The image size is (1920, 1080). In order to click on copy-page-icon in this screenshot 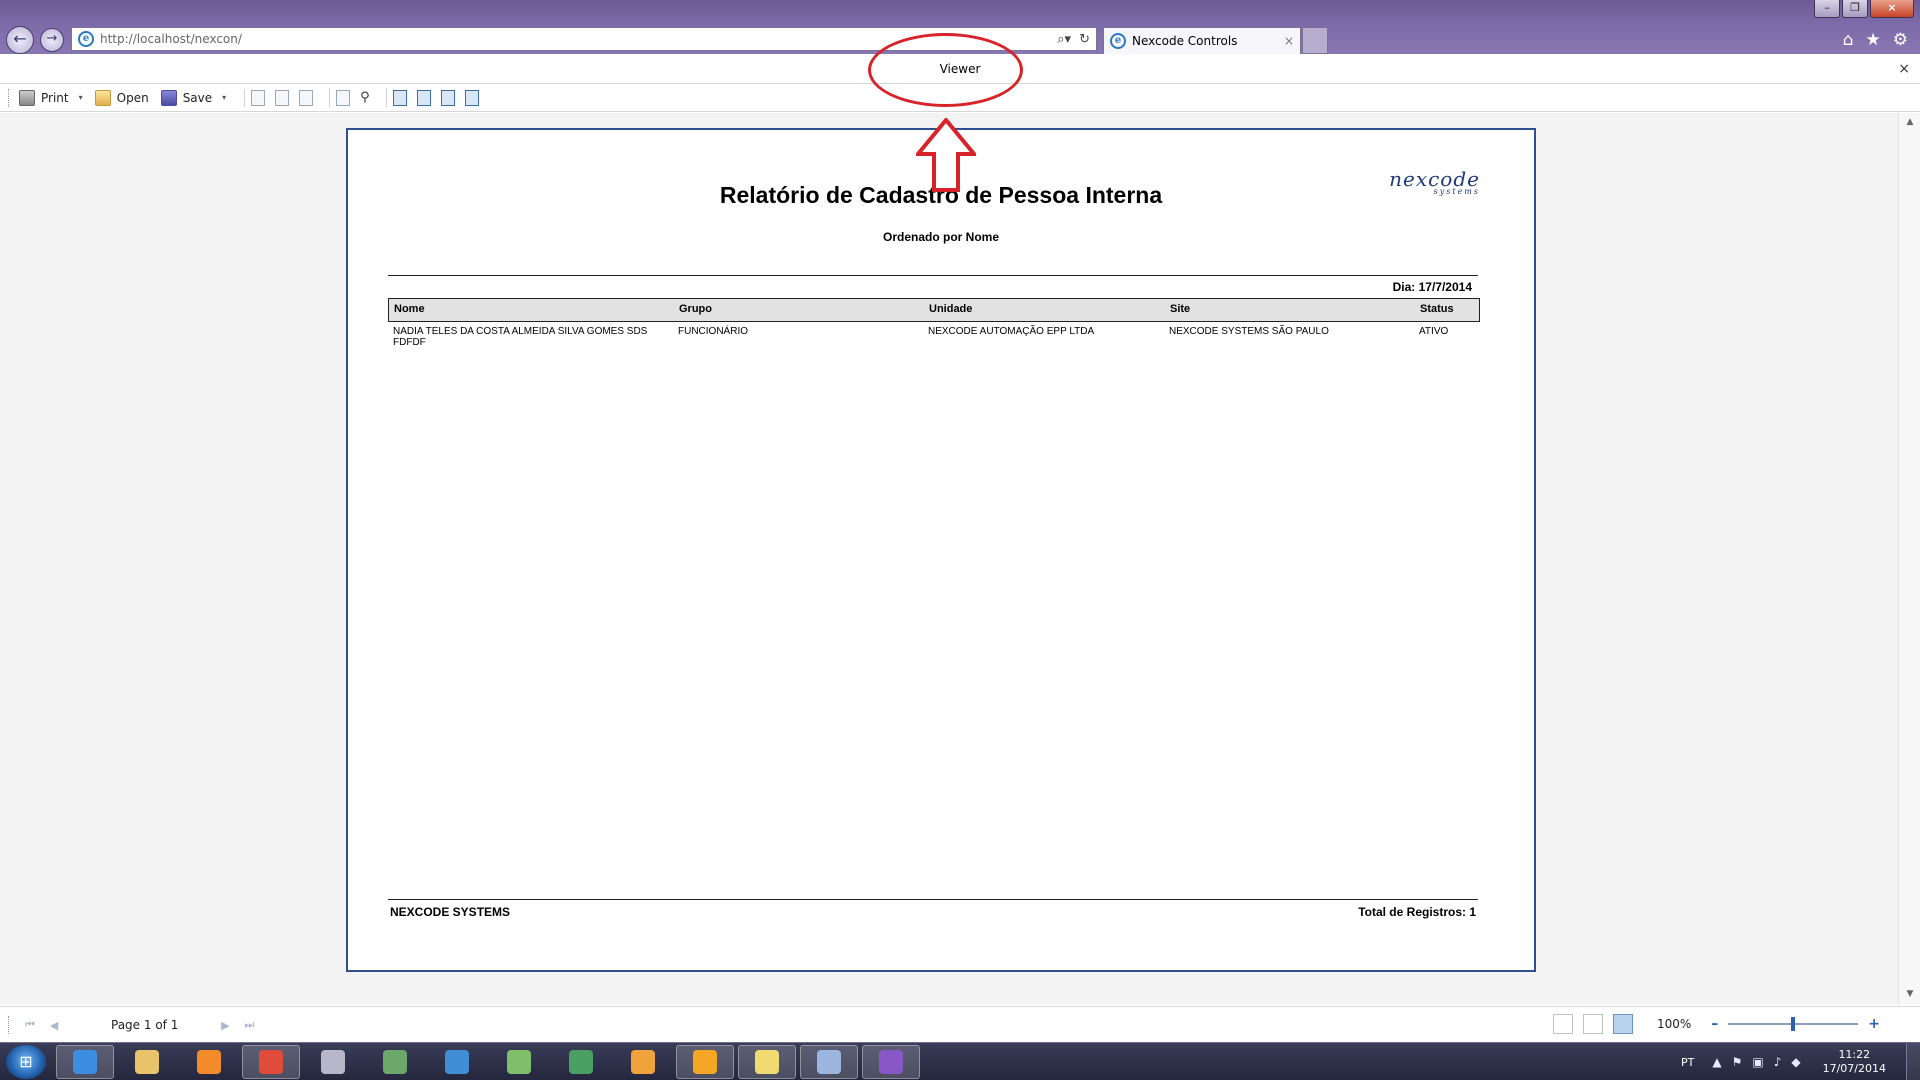, I will do `click(282, 97)`.